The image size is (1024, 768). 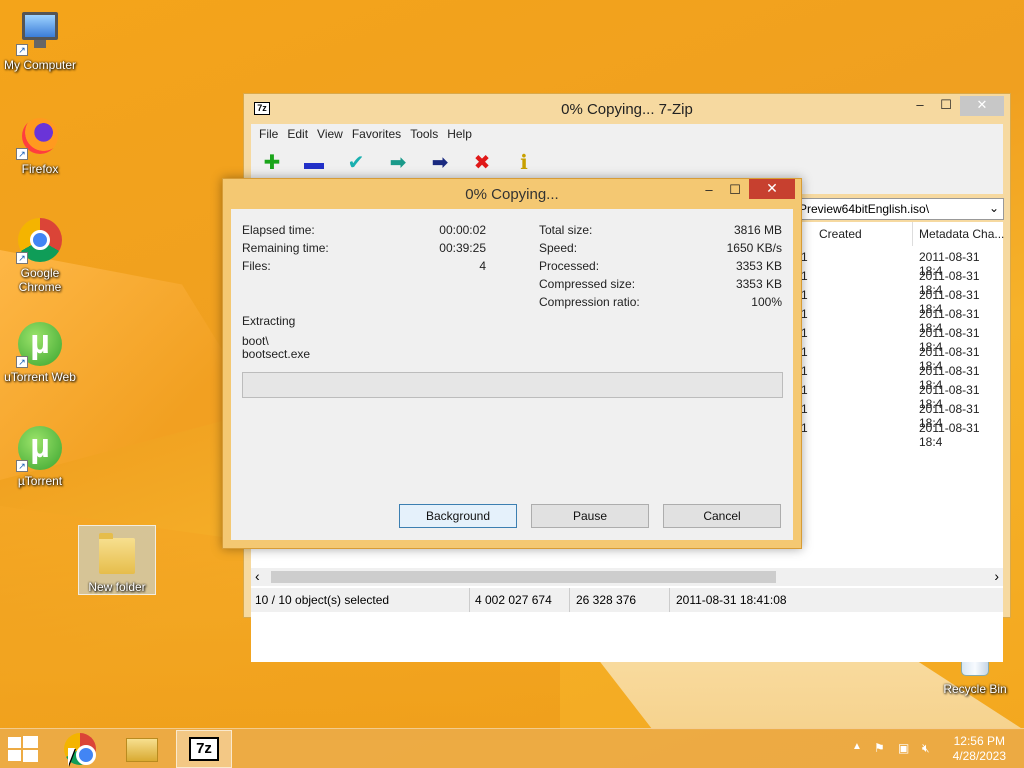 I want to click on menu-favorites: Favorites, so click(x=380, y=135).